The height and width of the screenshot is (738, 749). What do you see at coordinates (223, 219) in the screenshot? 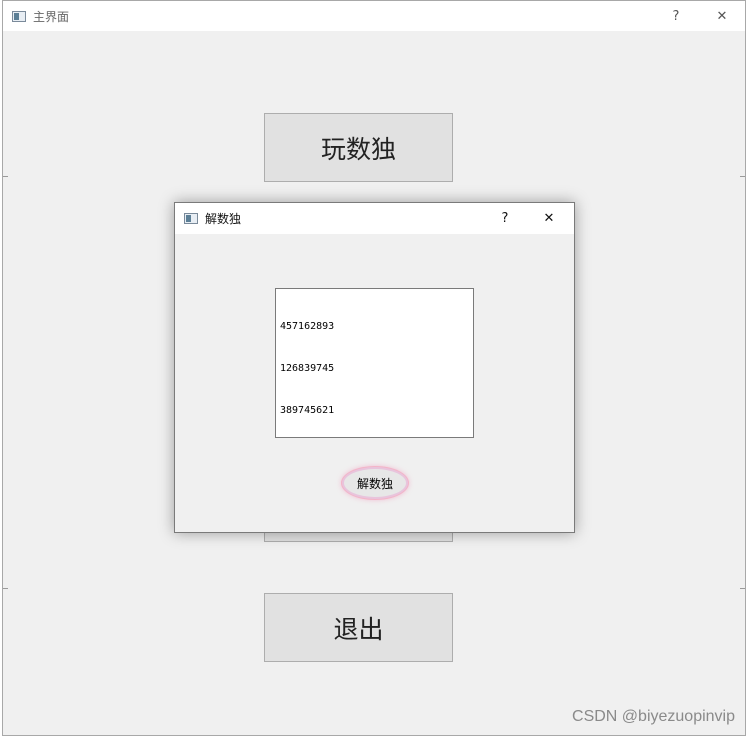
I see `dialog-title: 解数独` at bounding box center [223, 219].